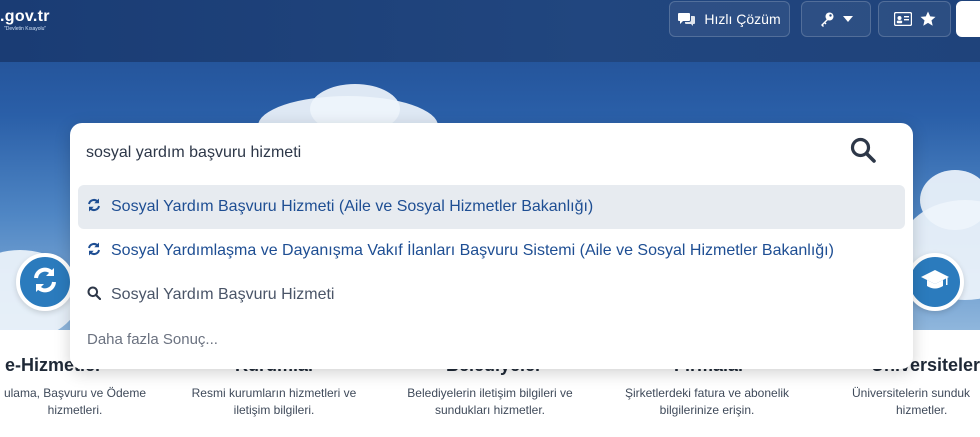 This screenshot has height=437, width=980. Describe the element at coordinates (827, 19) in the screenshot. I see `key-icon` at that location.